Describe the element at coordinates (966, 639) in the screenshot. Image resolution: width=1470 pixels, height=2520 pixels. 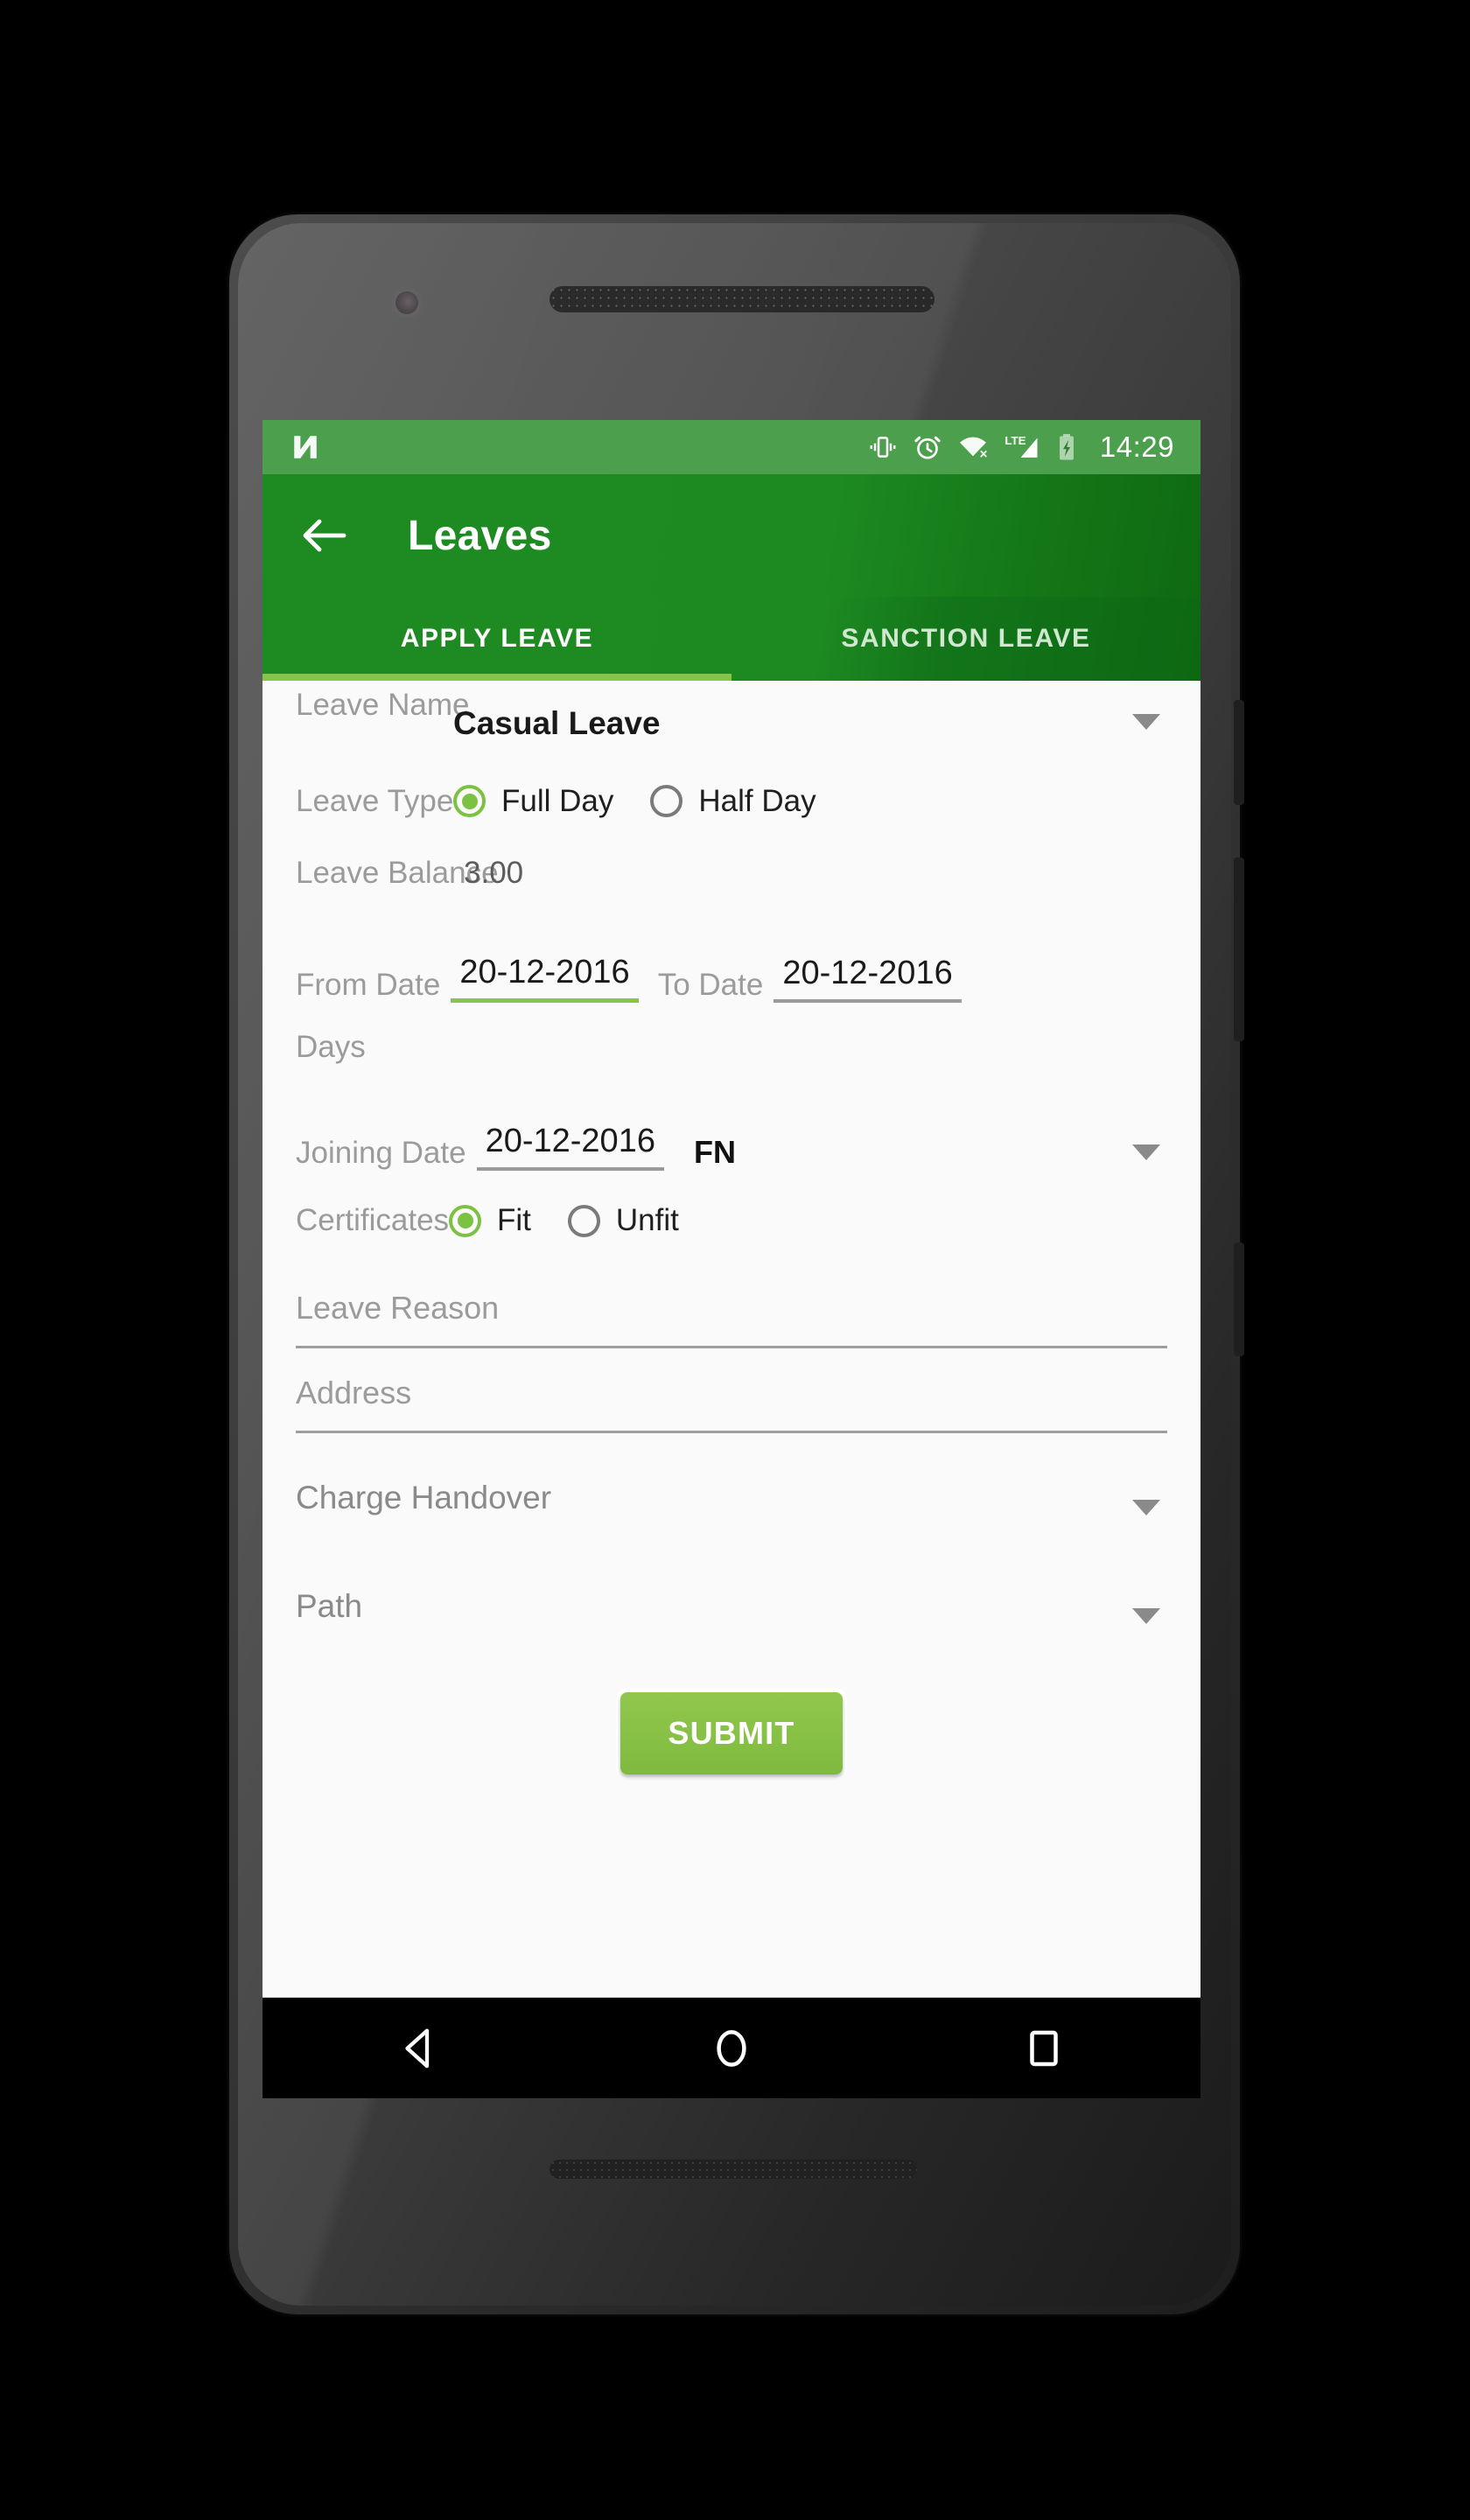
I see `tab-sanction-leave: SANCTION LEAVE` at that location.